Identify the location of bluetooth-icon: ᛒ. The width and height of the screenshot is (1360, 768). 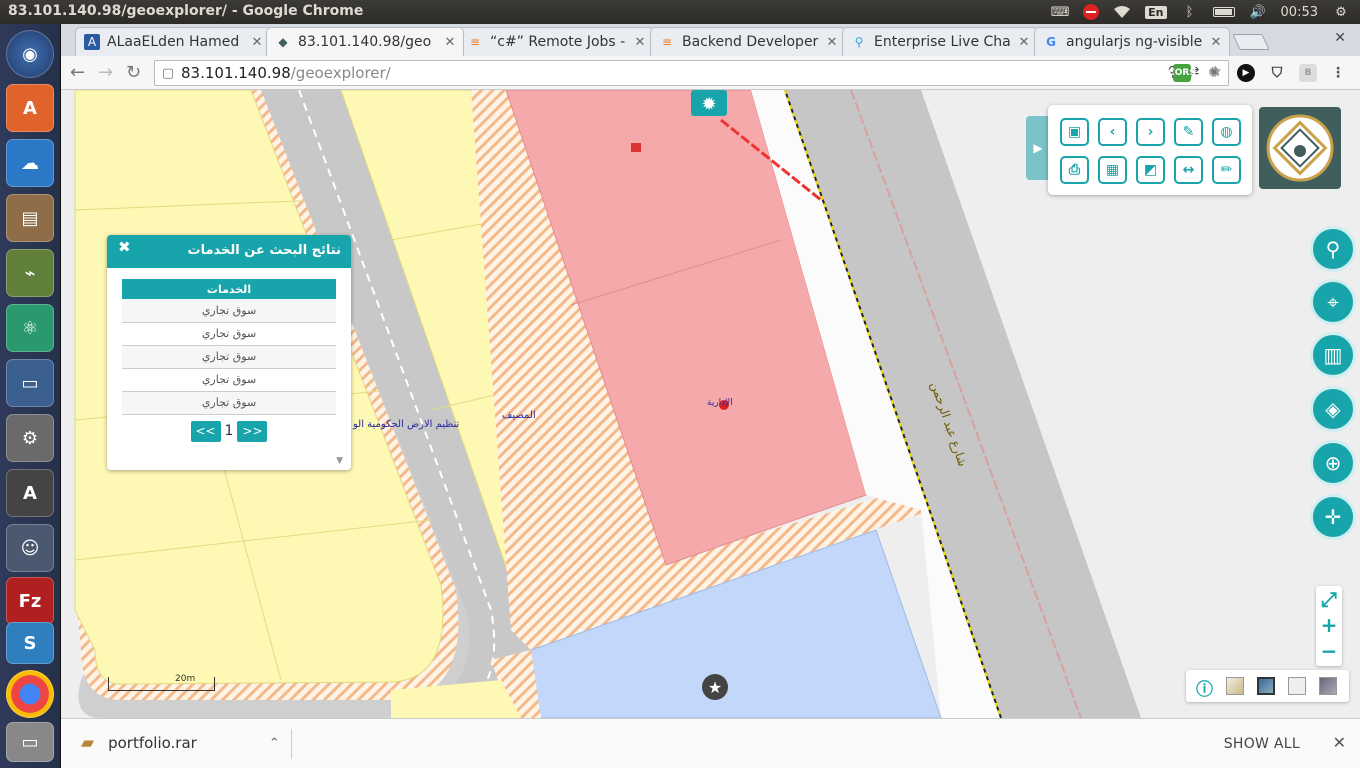
(1190, 12).